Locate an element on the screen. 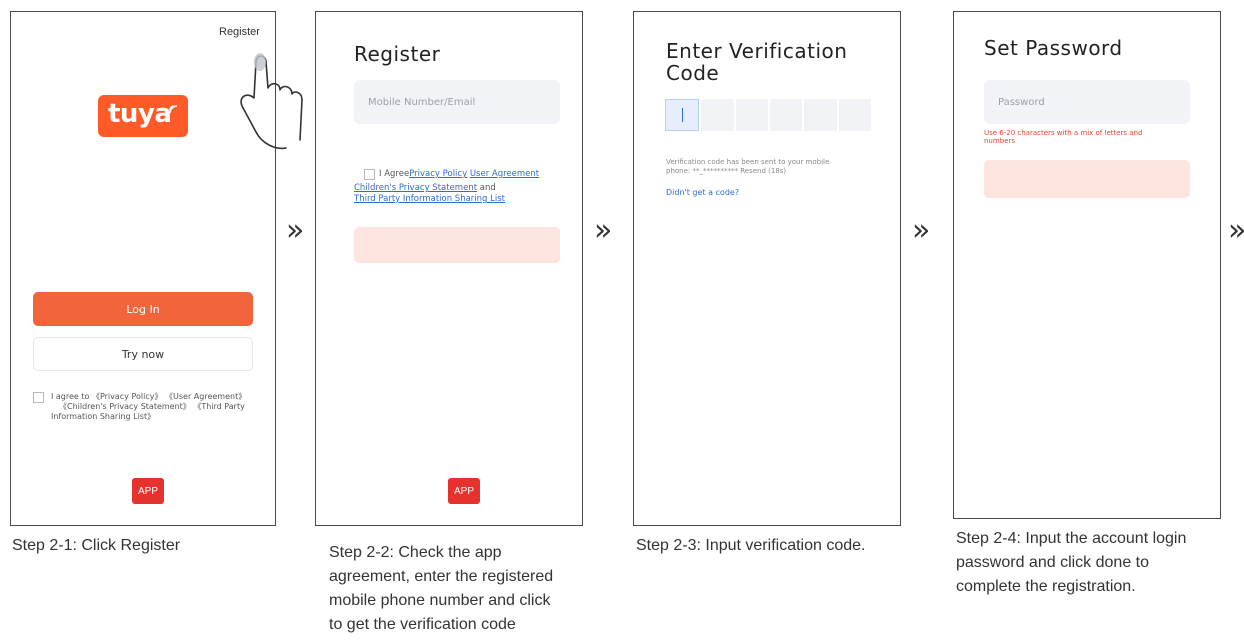  get-code-button is located at coordinates (457, 245).